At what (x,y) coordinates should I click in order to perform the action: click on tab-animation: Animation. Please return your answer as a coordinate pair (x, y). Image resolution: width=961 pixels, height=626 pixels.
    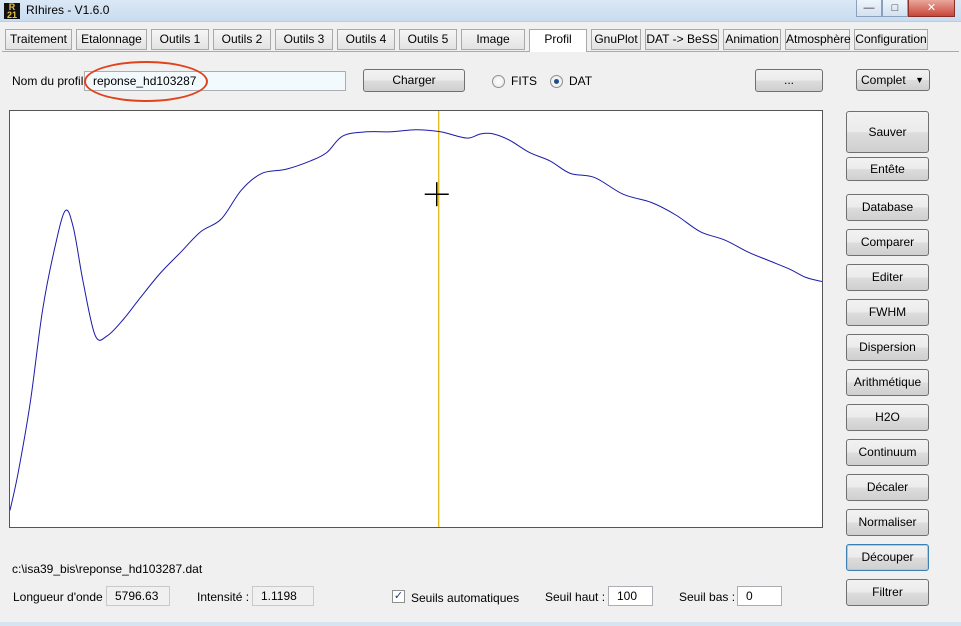
    Looking at the image, I should click on (752, 39).